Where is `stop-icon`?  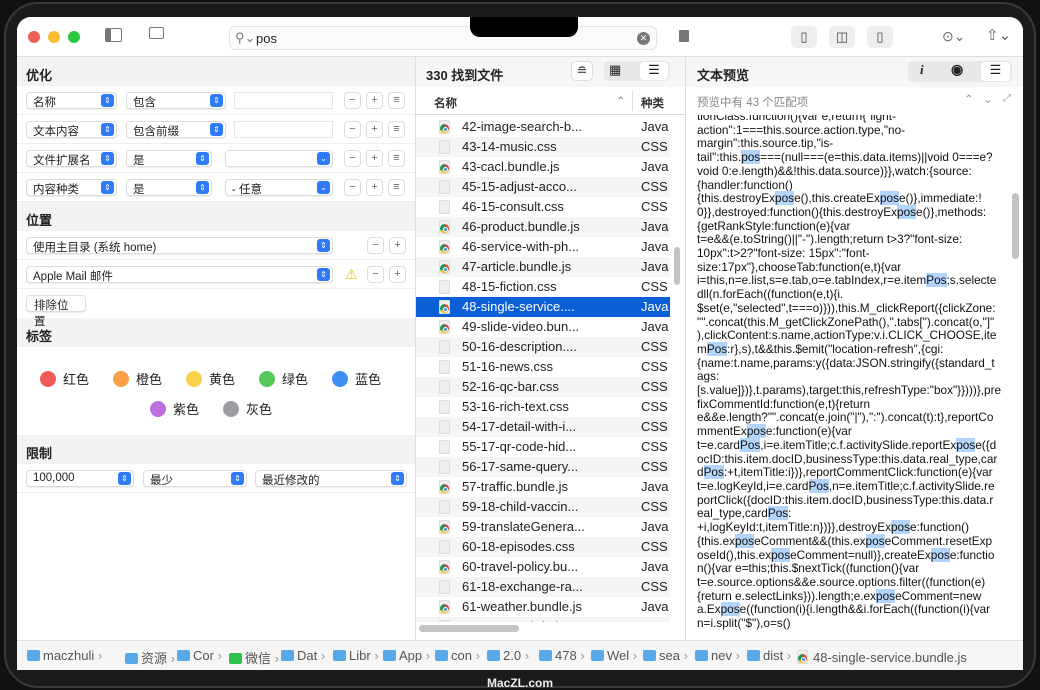 stop-icon is located at coordinates (684, 36).